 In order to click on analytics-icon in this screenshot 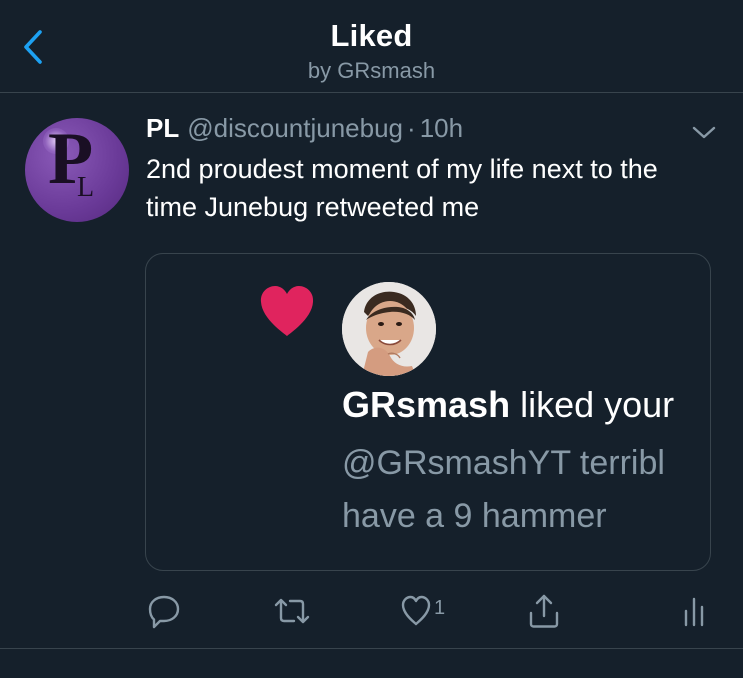, I will do `click(694, 612)`.